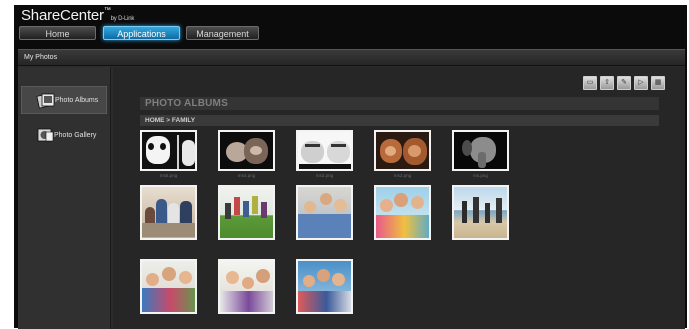  Describe the element at coordinates (658, 83) in the screenshot. I see `grid-view-icon: ▦` at that location.